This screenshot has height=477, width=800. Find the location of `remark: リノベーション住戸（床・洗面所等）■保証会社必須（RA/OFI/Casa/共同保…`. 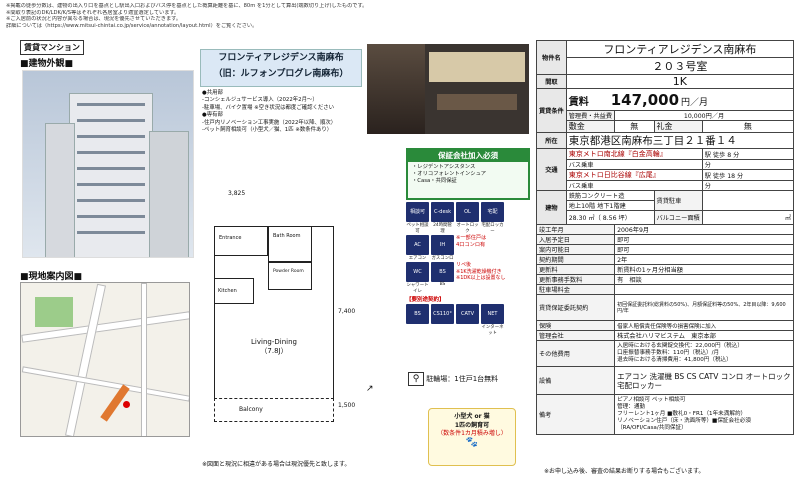

remark: リノベーション住戸（床・洗面所等）■保証会社必須（RA/OFI/Casa/共同保… is located at coordinates (684, 424).